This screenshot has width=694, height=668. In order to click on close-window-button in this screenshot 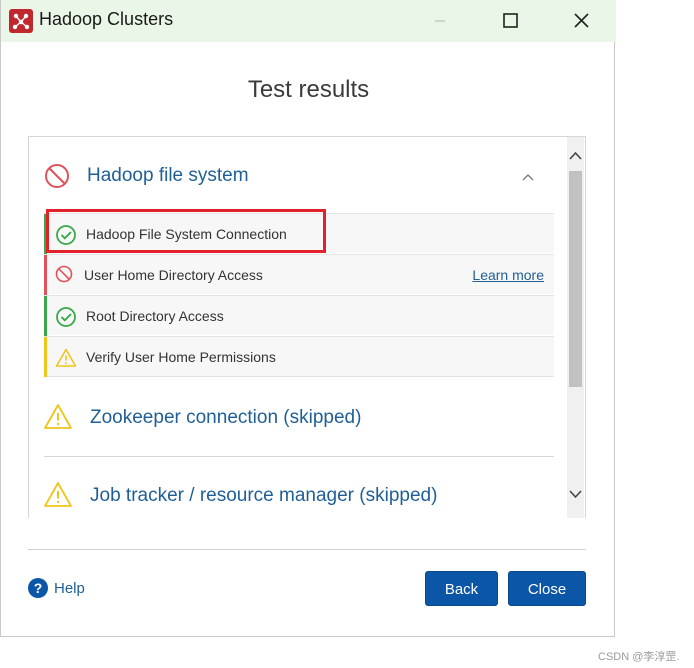, I will do `click(581, 21)`.